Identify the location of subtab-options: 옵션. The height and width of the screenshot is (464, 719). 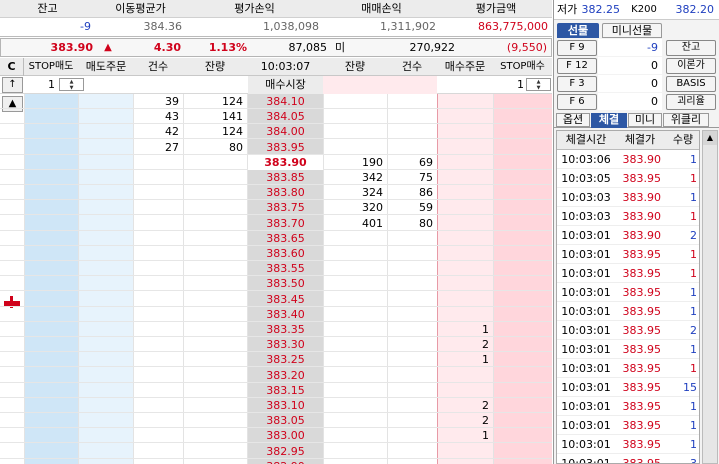
(573, 120).